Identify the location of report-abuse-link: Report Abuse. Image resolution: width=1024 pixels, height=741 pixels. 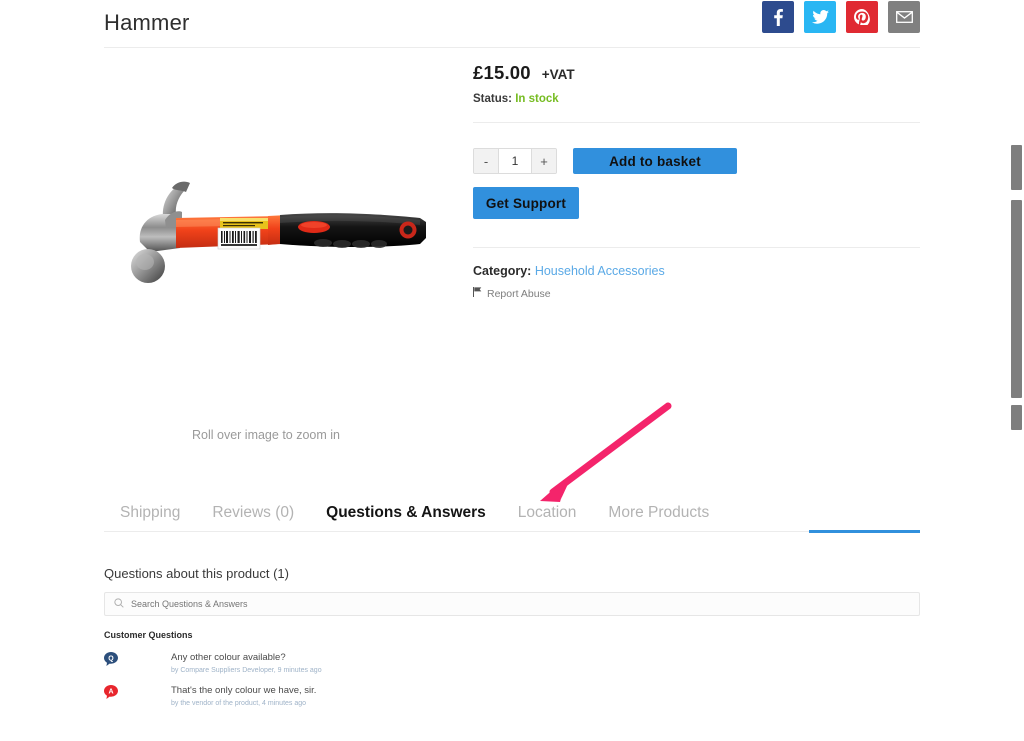
(696, 293).